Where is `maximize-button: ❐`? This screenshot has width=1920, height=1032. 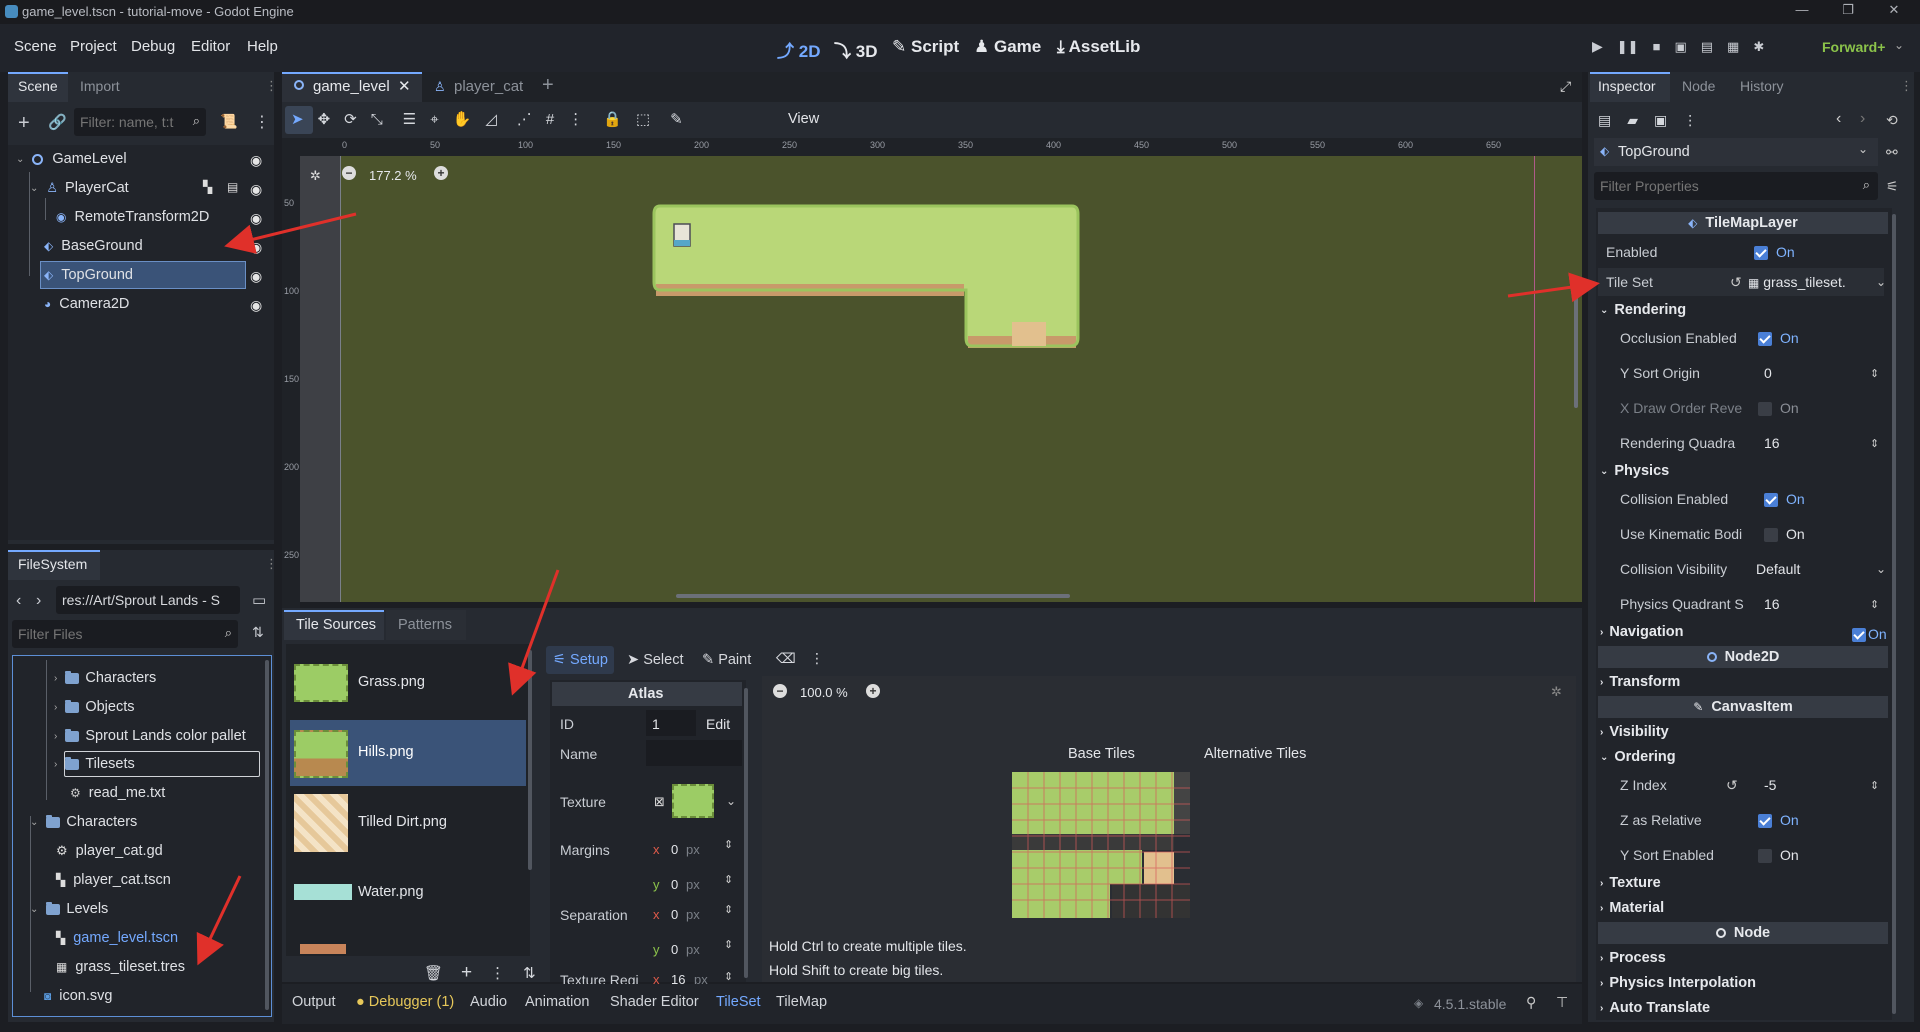 maximize-button: ❐ is located at coordinates (1848, 12).